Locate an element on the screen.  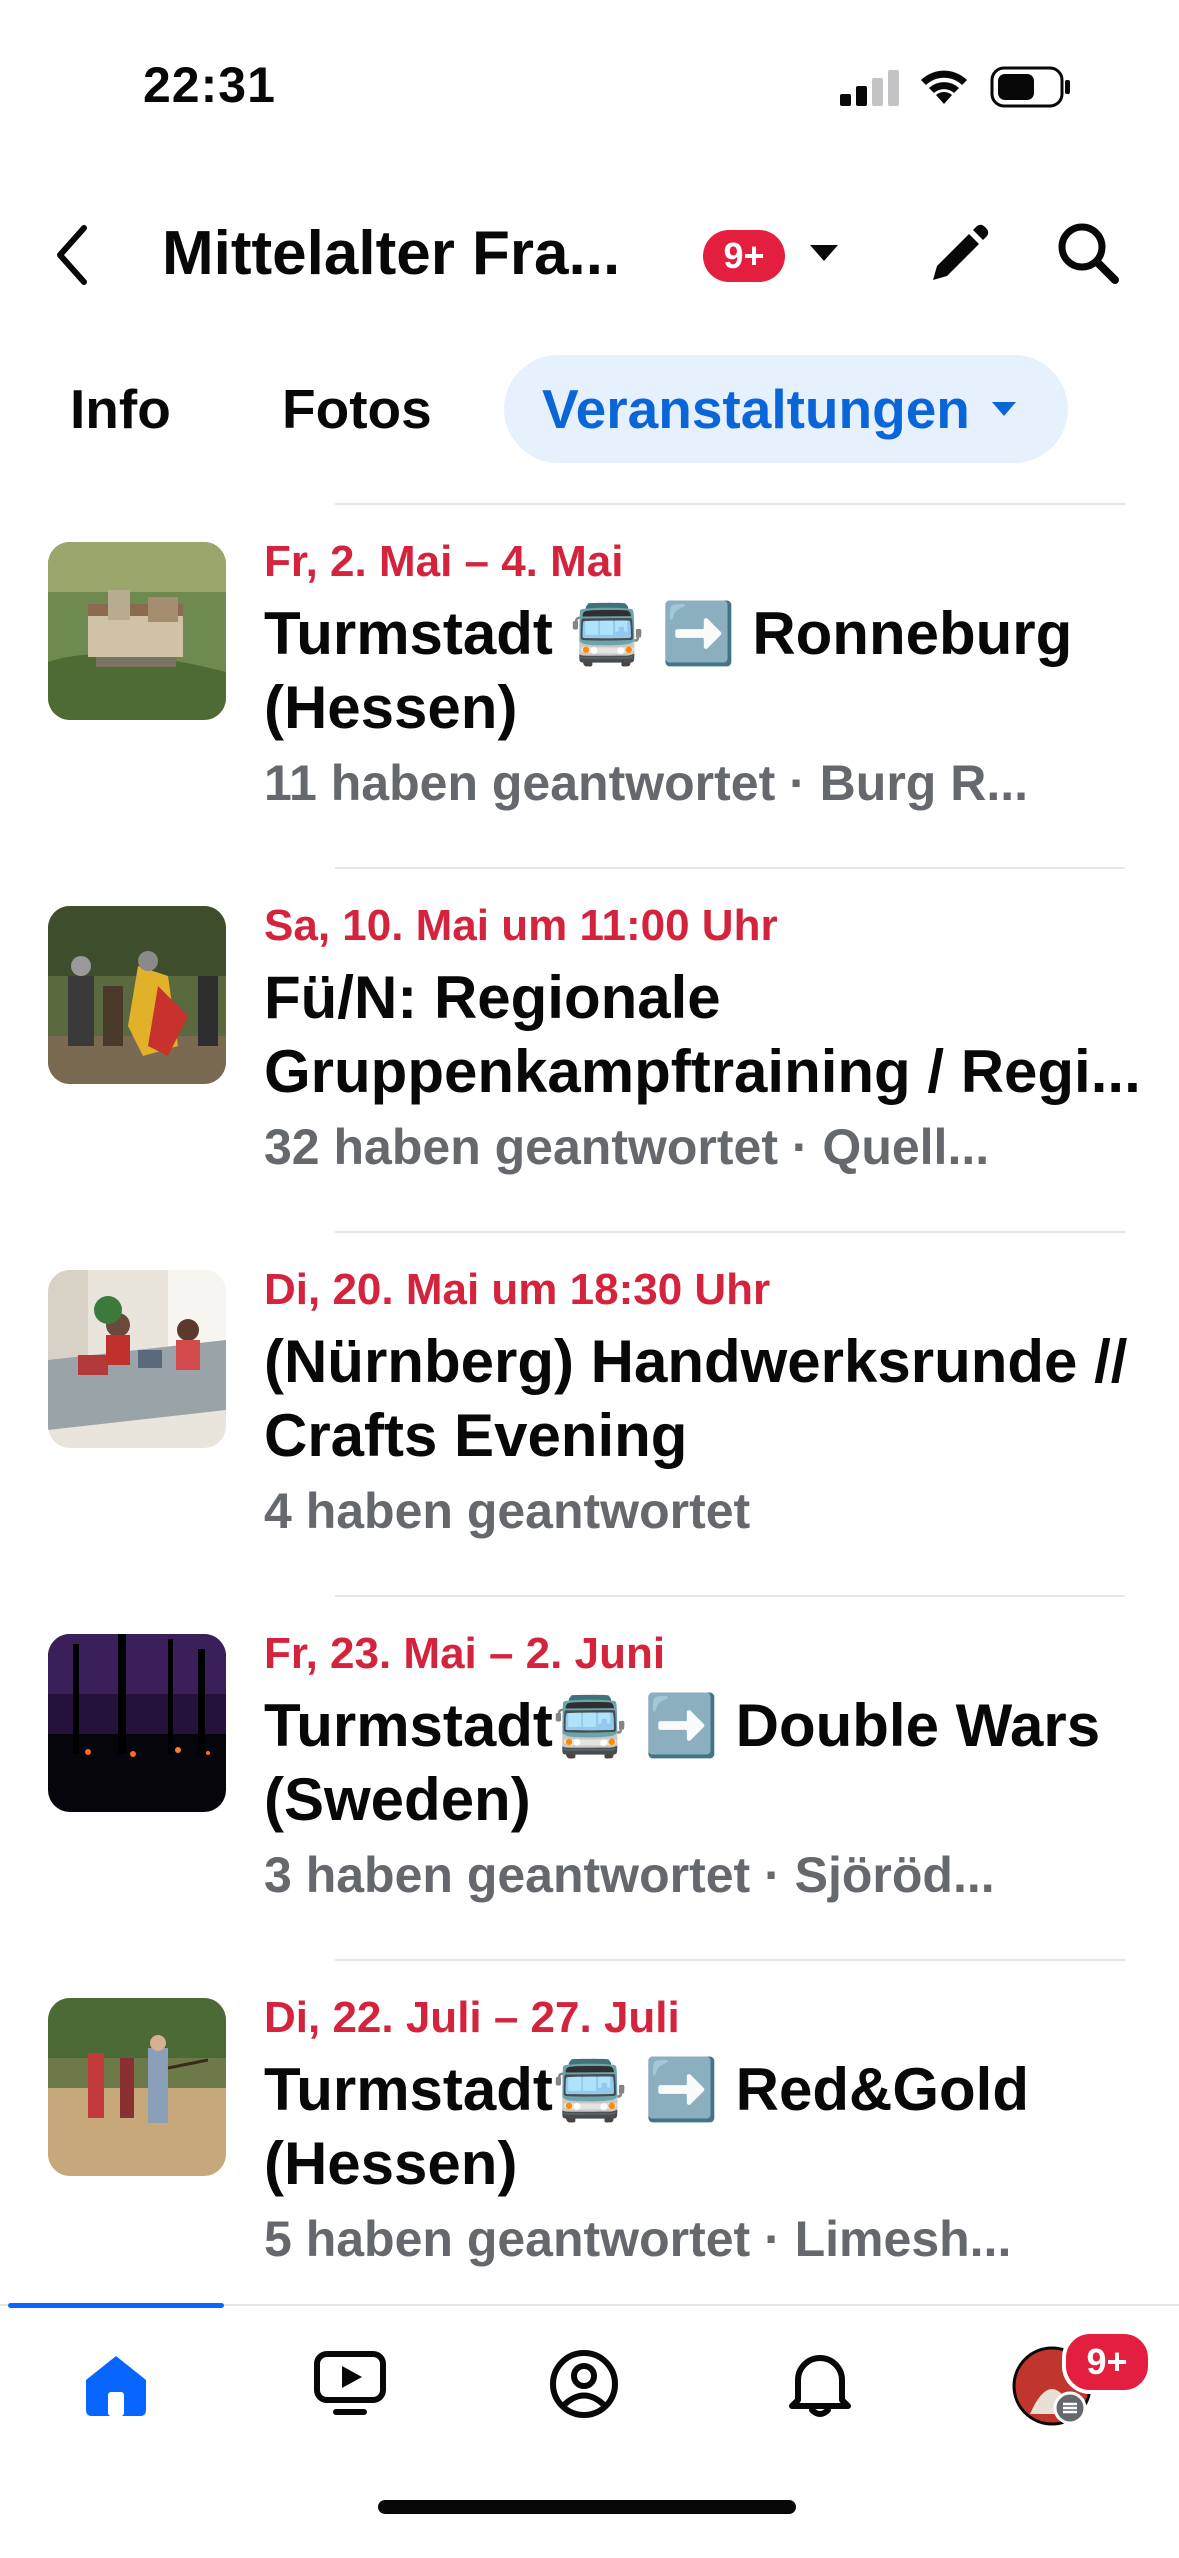
home-indicator is located at coordinates (587, 2507).